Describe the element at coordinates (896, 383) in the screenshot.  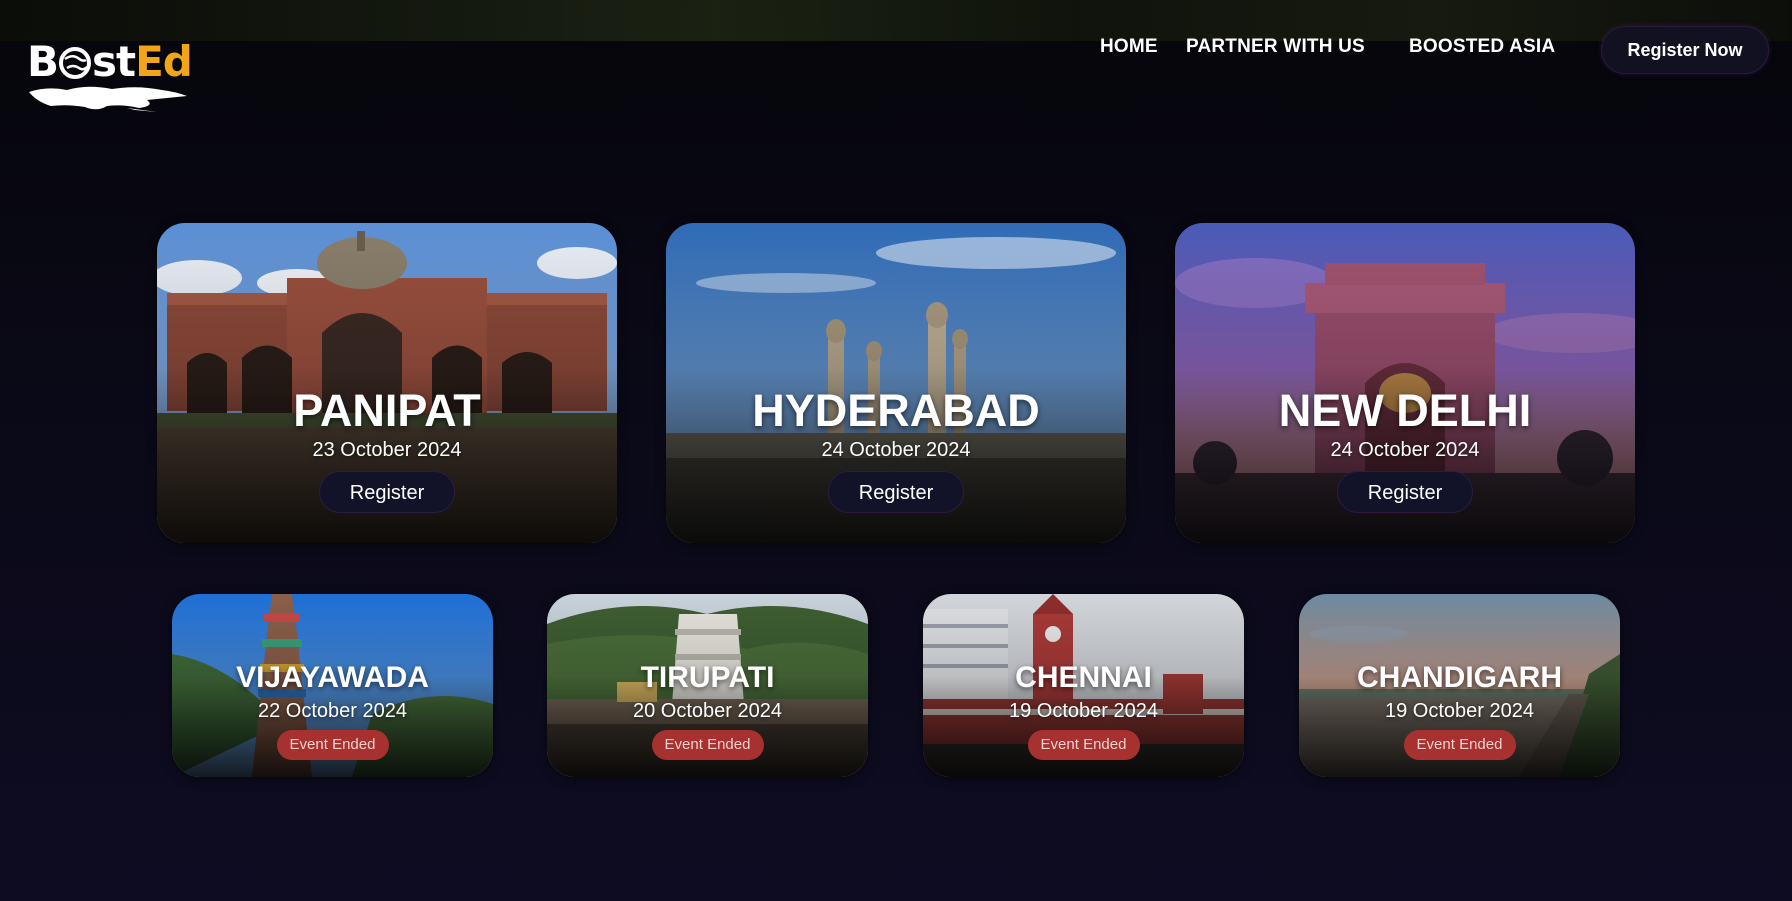
I see `event-card-hyderabad: HYDERABAD 24 October 2024 Register` at that location.